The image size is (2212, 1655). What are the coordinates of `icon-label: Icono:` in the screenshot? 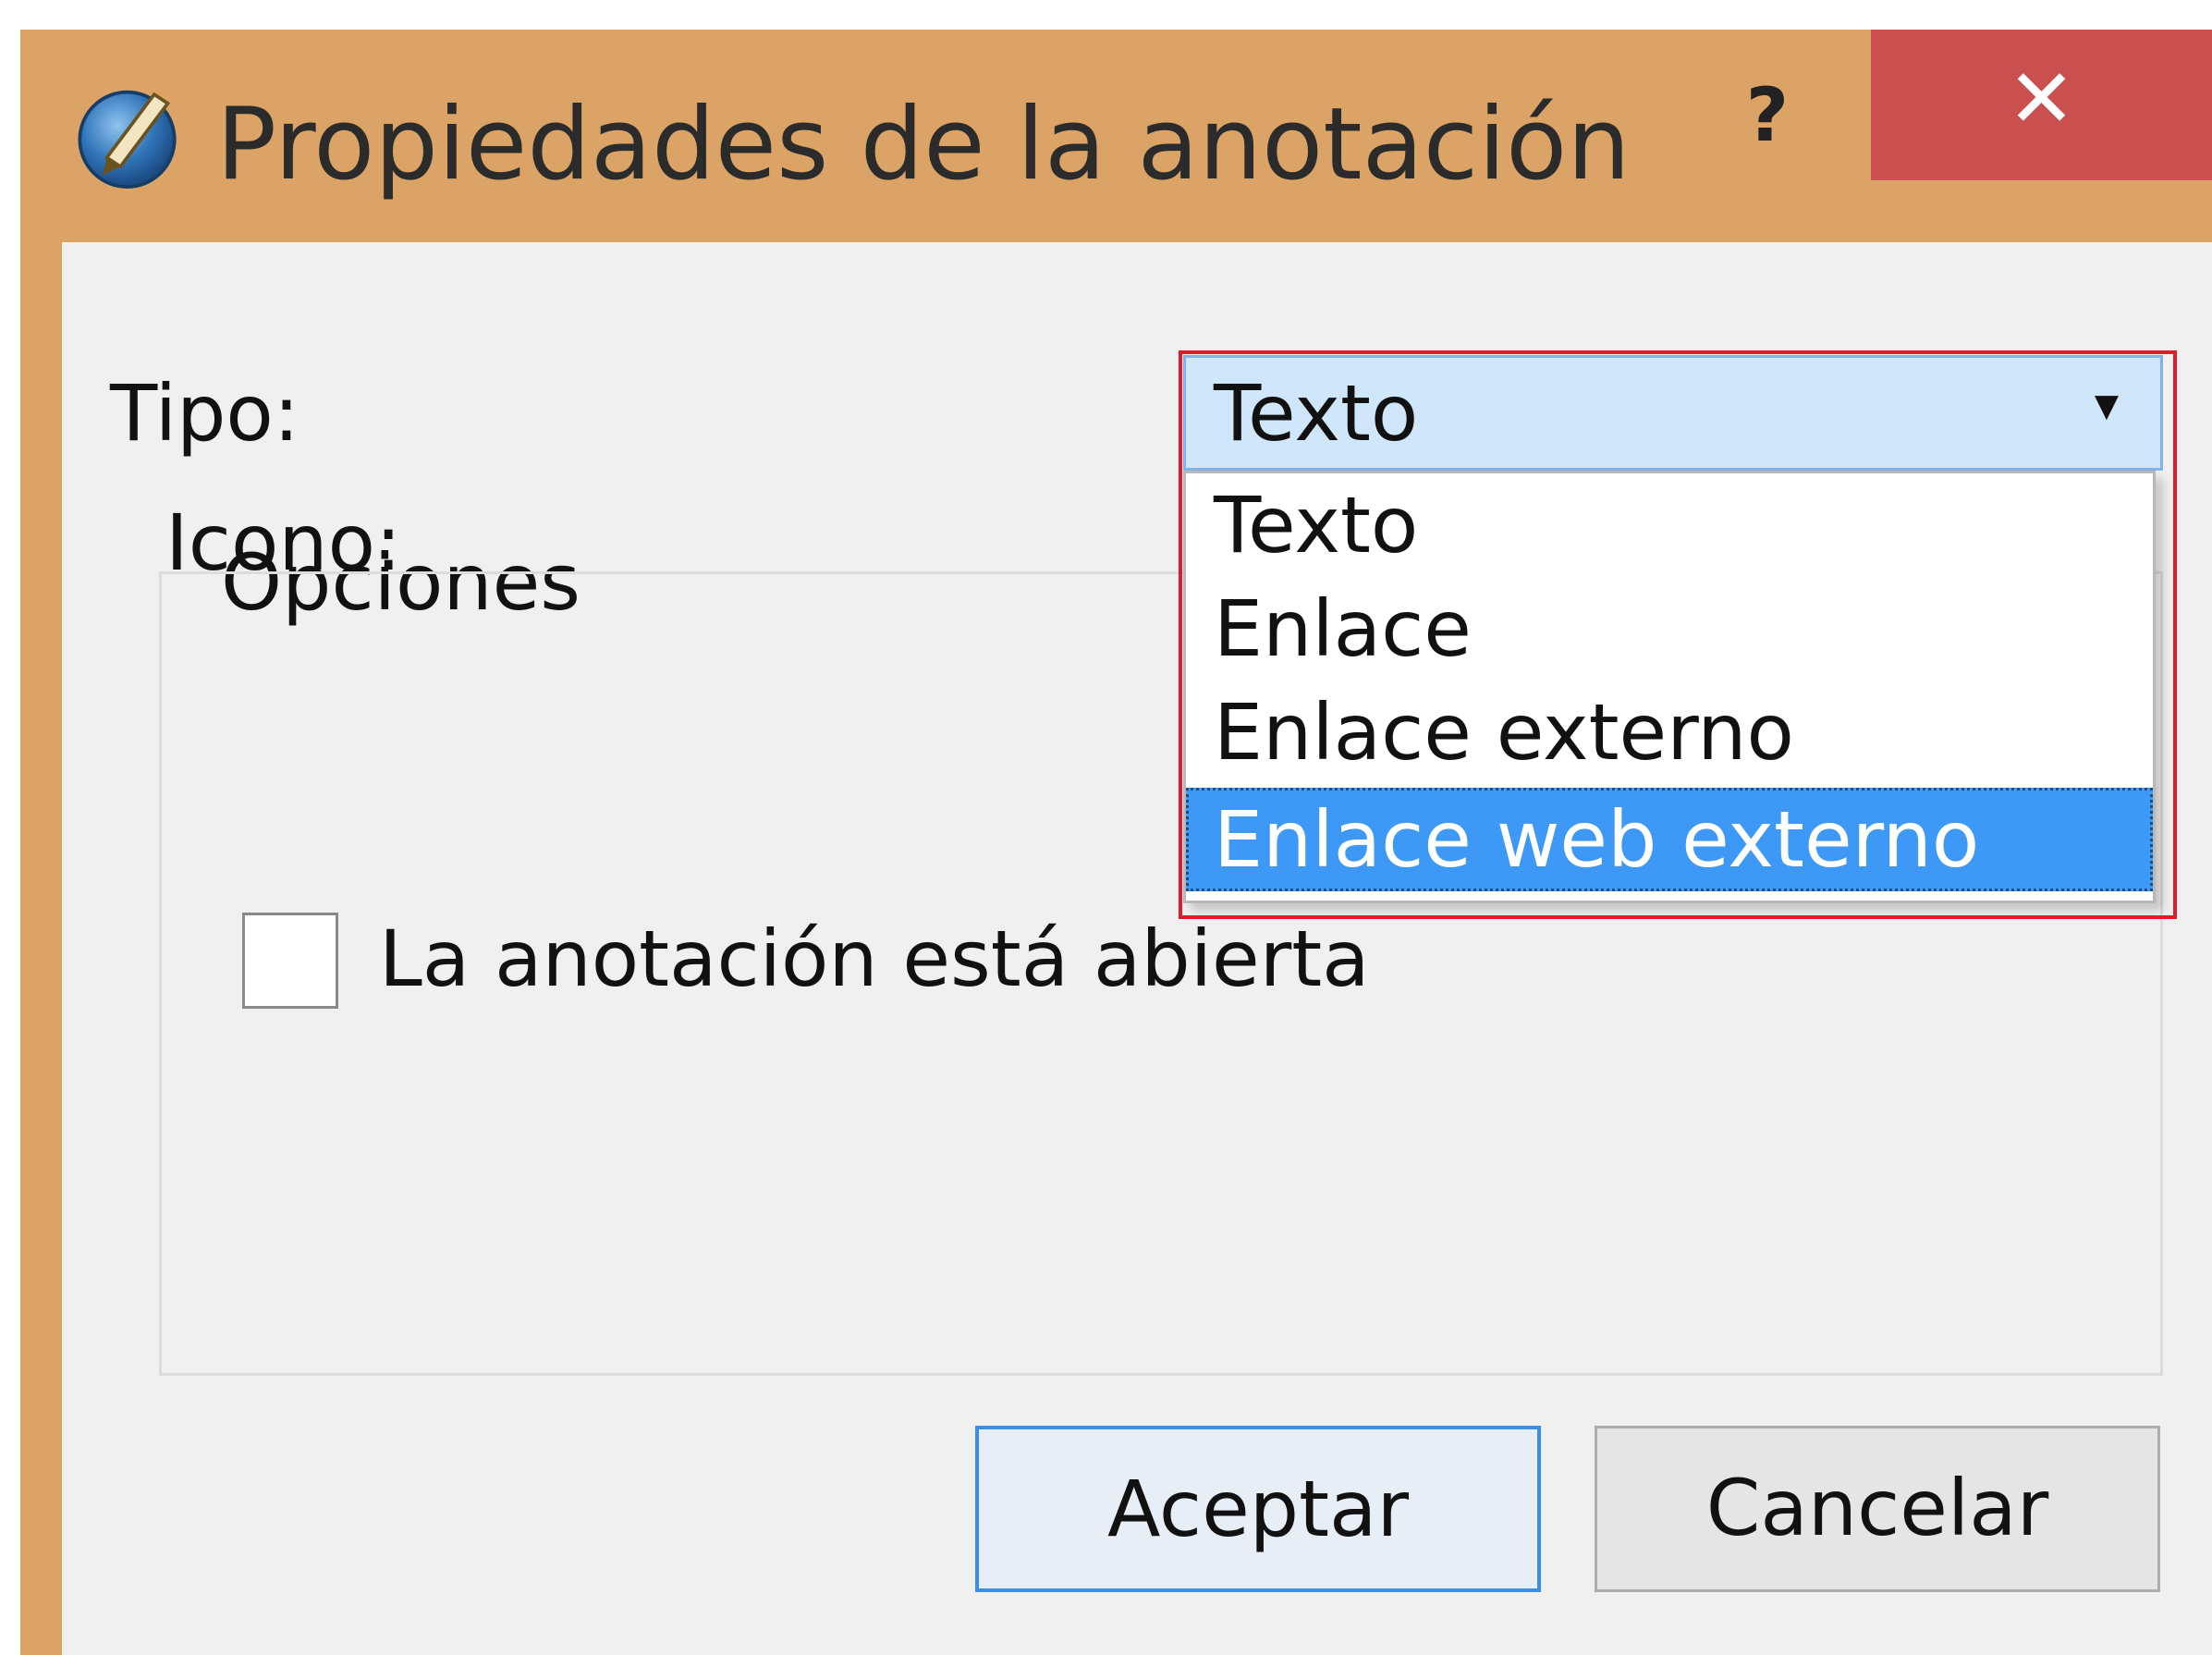 It's located at (283, 542).